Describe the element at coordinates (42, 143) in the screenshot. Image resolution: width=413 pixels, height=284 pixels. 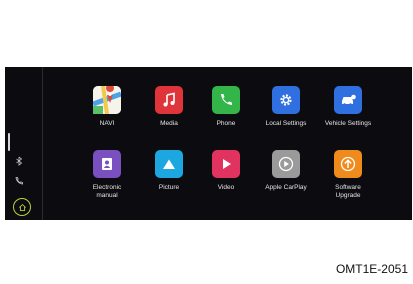
I see `sidebar-divider` at that location.